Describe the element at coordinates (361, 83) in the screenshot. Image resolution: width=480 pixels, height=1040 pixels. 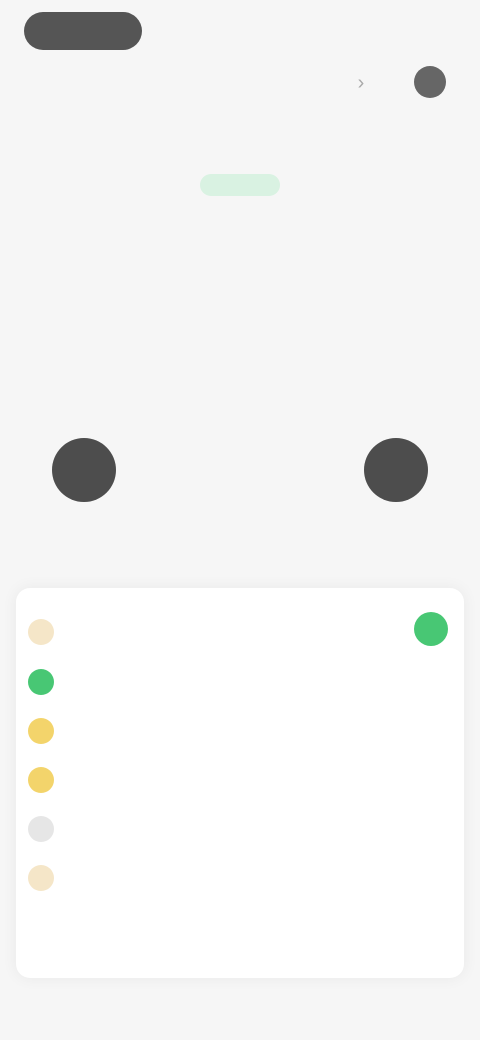
I see `chevron-icon: ›` at that location.